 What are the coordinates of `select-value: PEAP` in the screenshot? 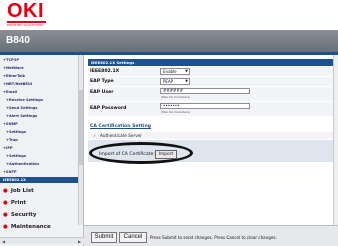 It's located at (168, 81).